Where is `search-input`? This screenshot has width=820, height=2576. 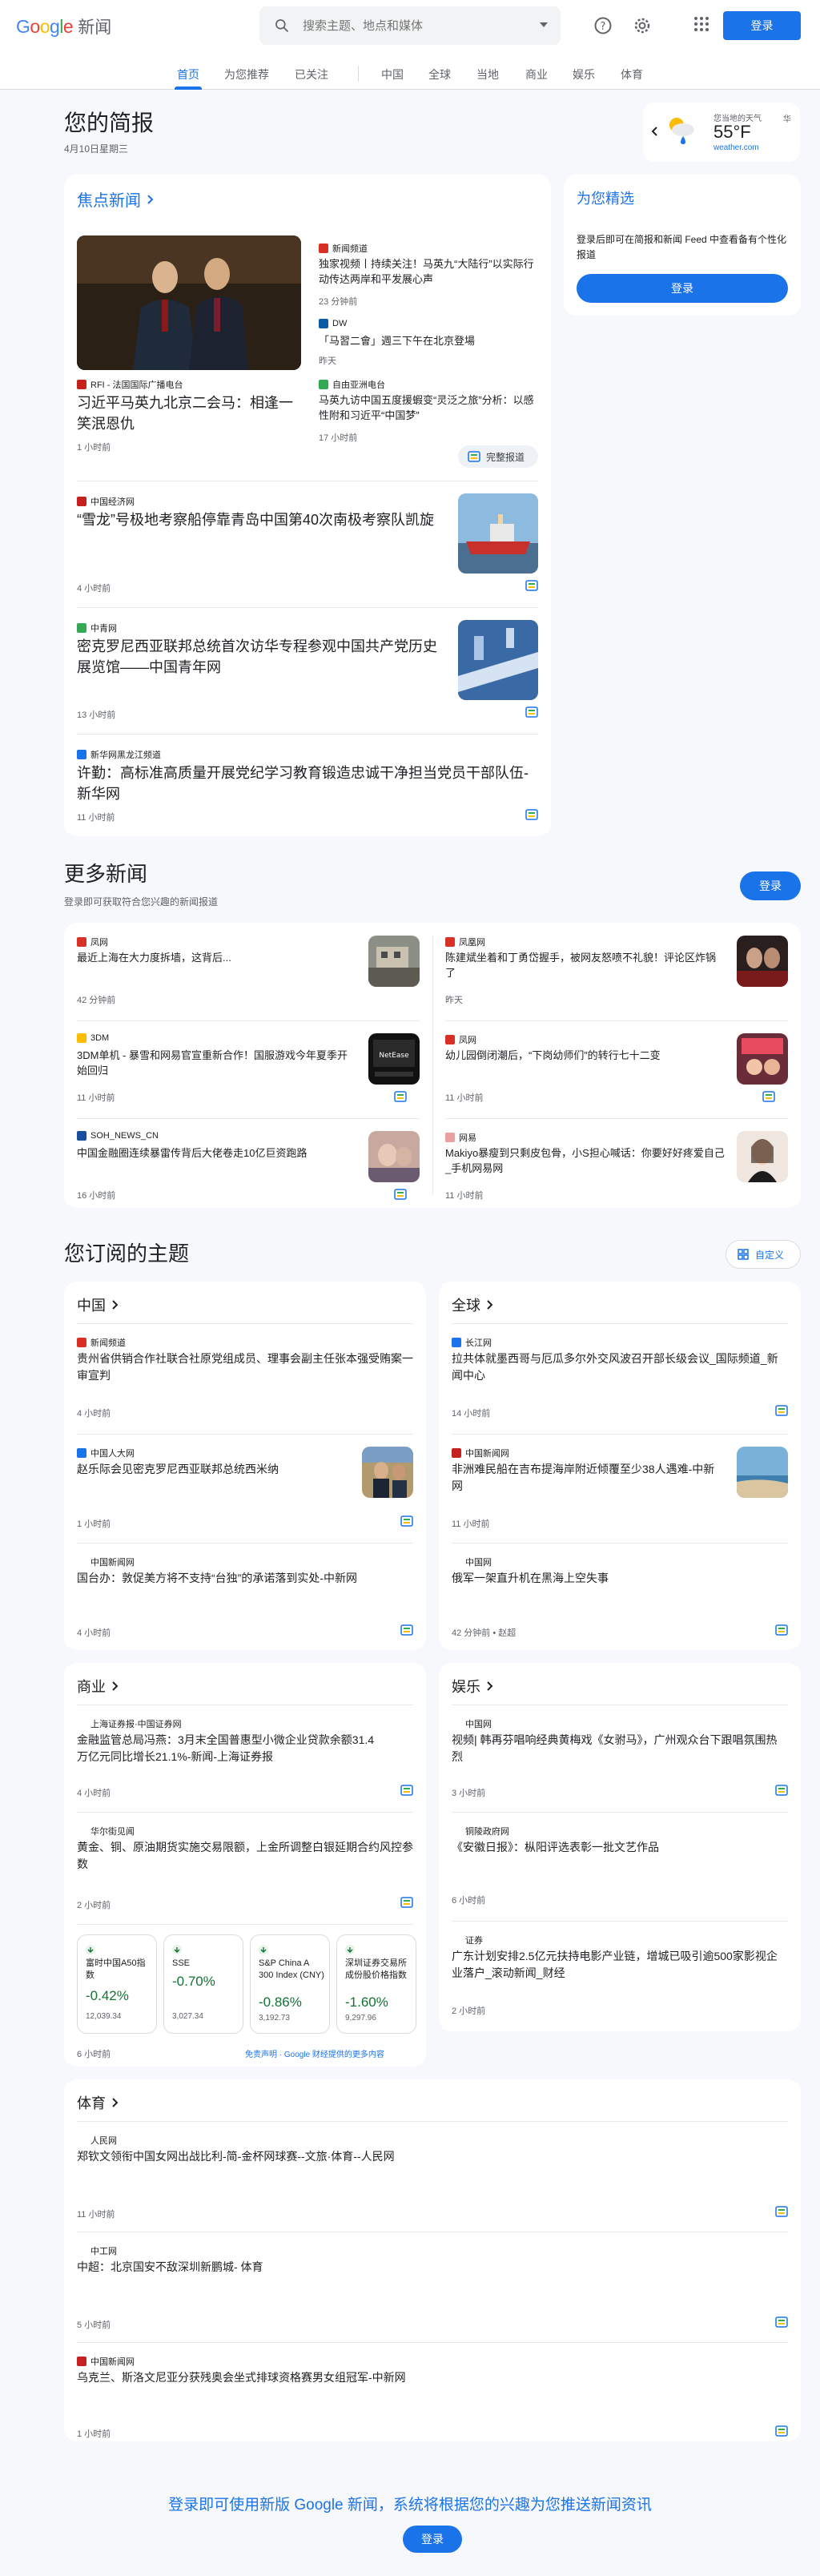
search-input is located at coordinates (411, 26).